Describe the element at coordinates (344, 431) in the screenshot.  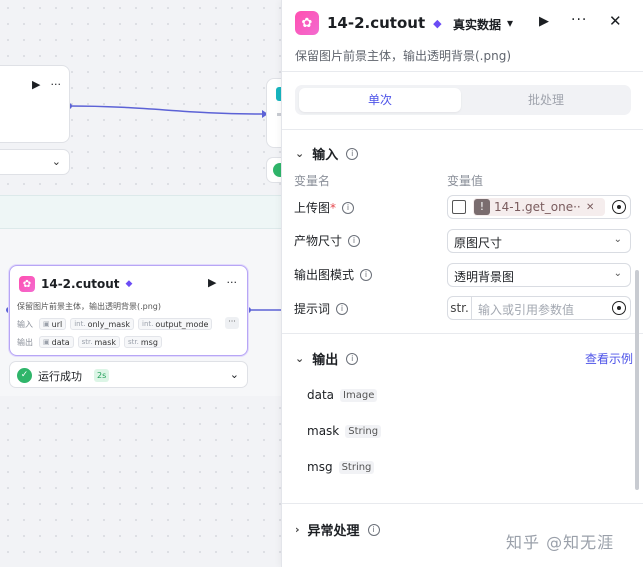
I see `output-item: mask String` at that location.